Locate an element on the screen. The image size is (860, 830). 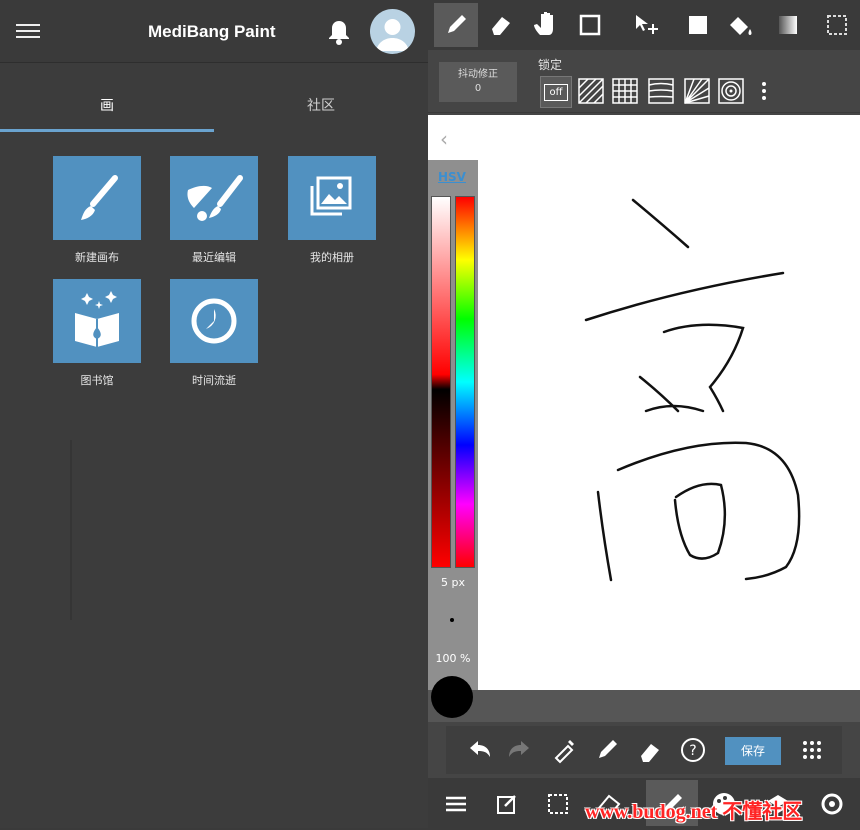
tool-toolbar is located at coordinates (644, 25).